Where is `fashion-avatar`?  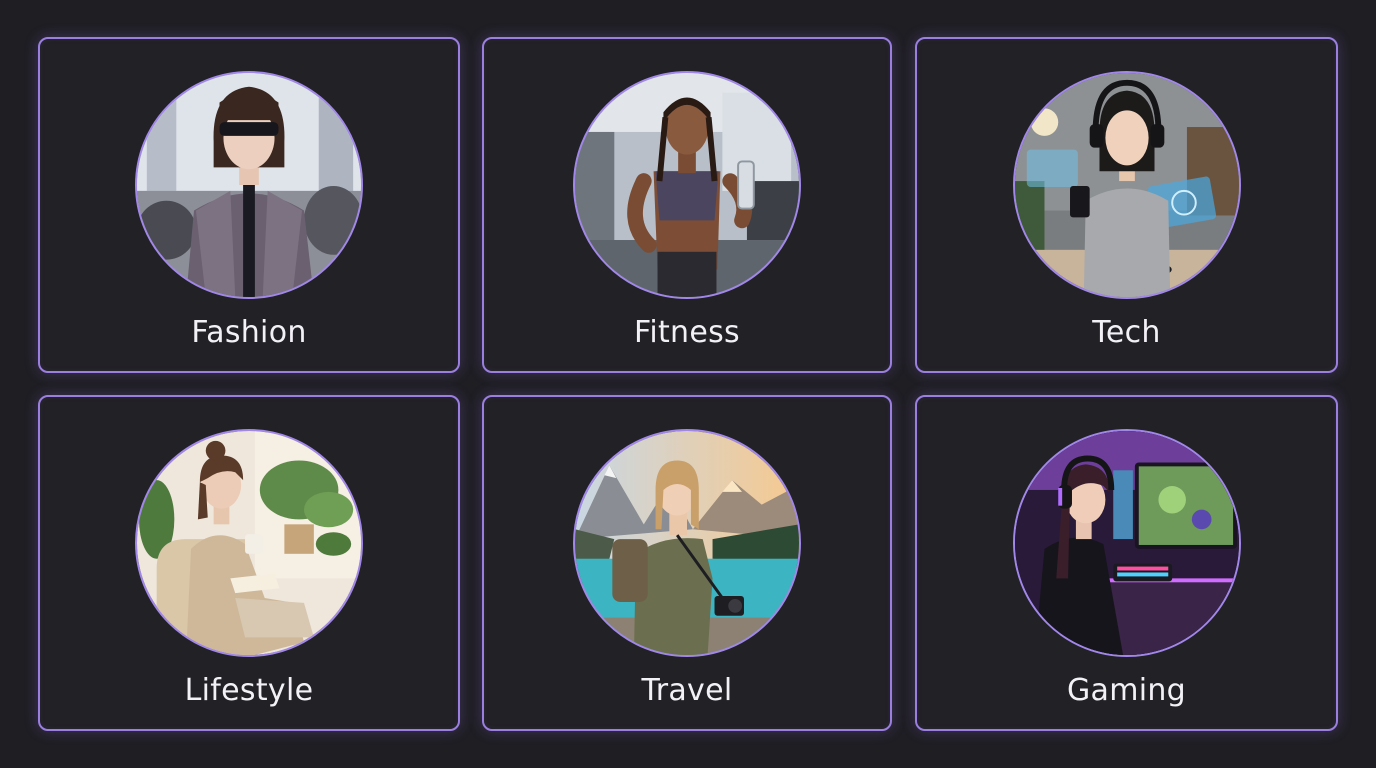
fashion-avatar is located at coordinates (249, 185).